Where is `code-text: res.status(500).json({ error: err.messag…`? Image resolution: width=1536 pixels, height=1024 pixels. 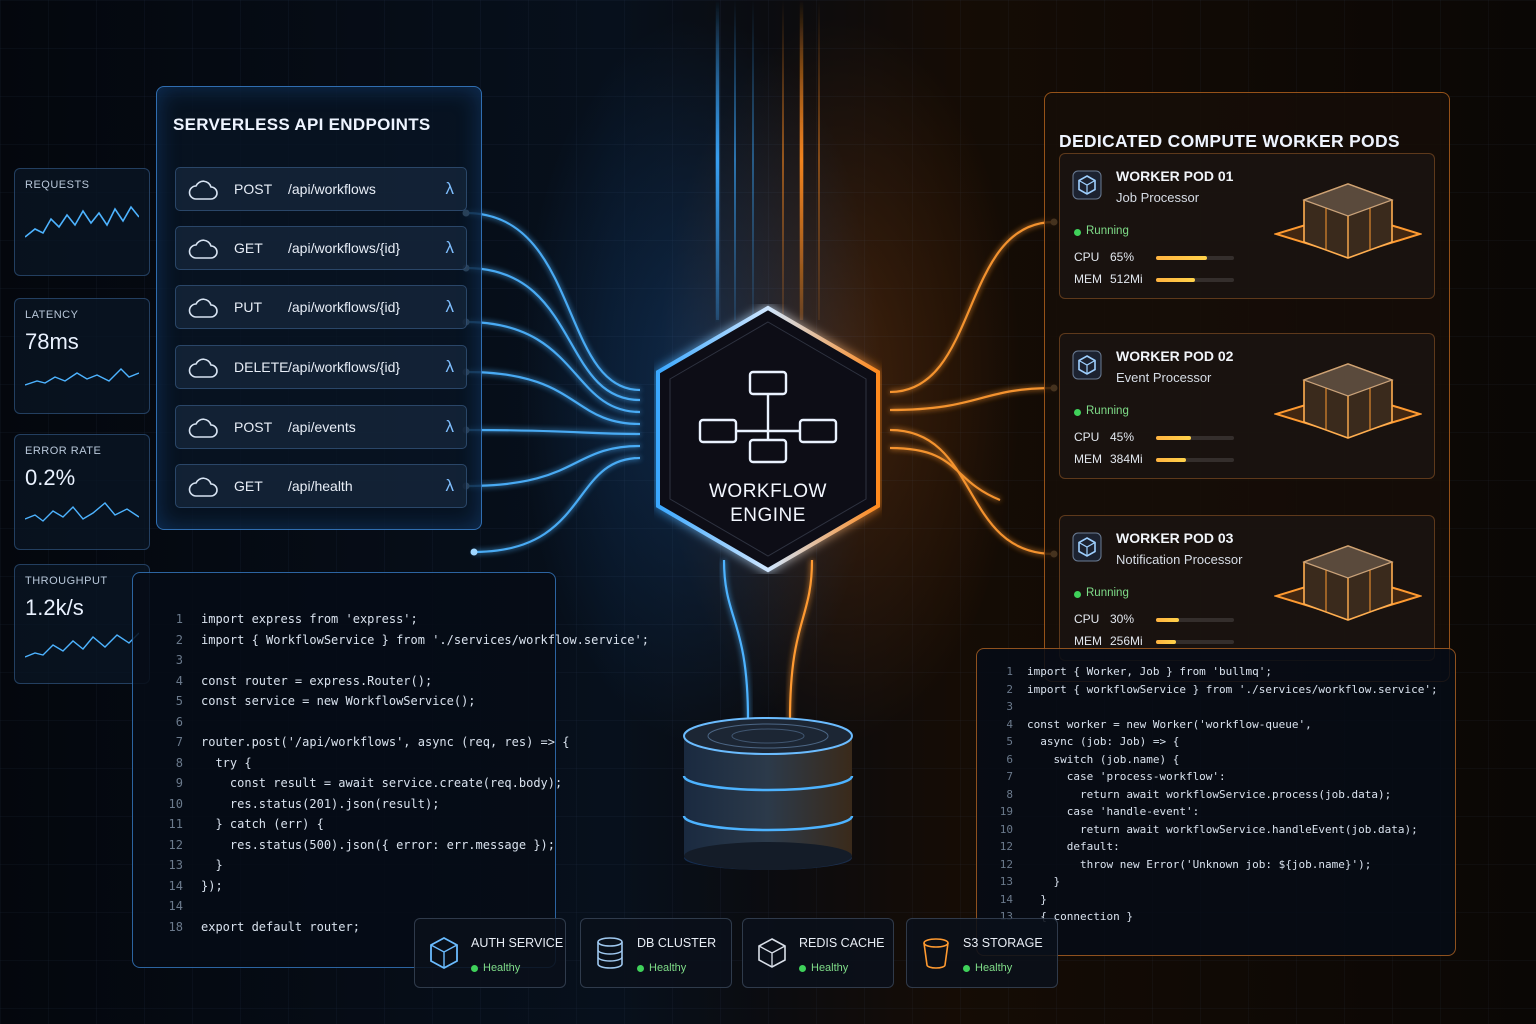 code-text: res.status(500).json({ error: err.messag… is located at coordinates (378, 844).